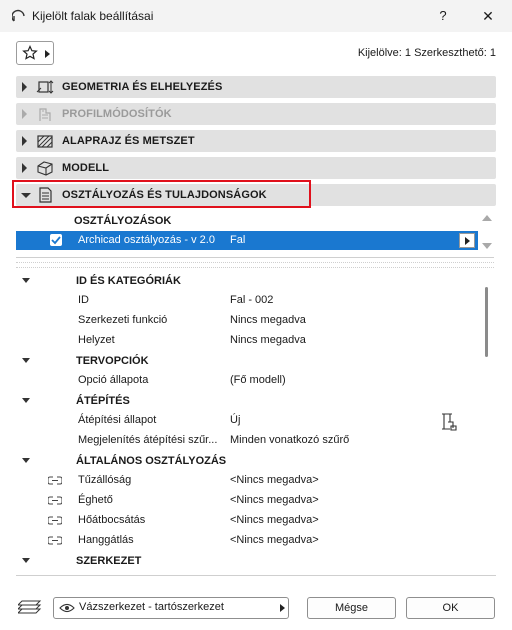 The width and height of the screenshot is (512, 630). What do you see at coordinates (142, 87) in the screenshot?
I see `section-label: GEOMETRIA ÉS ELHELYEZÉS` at bounding box center [142, 87].